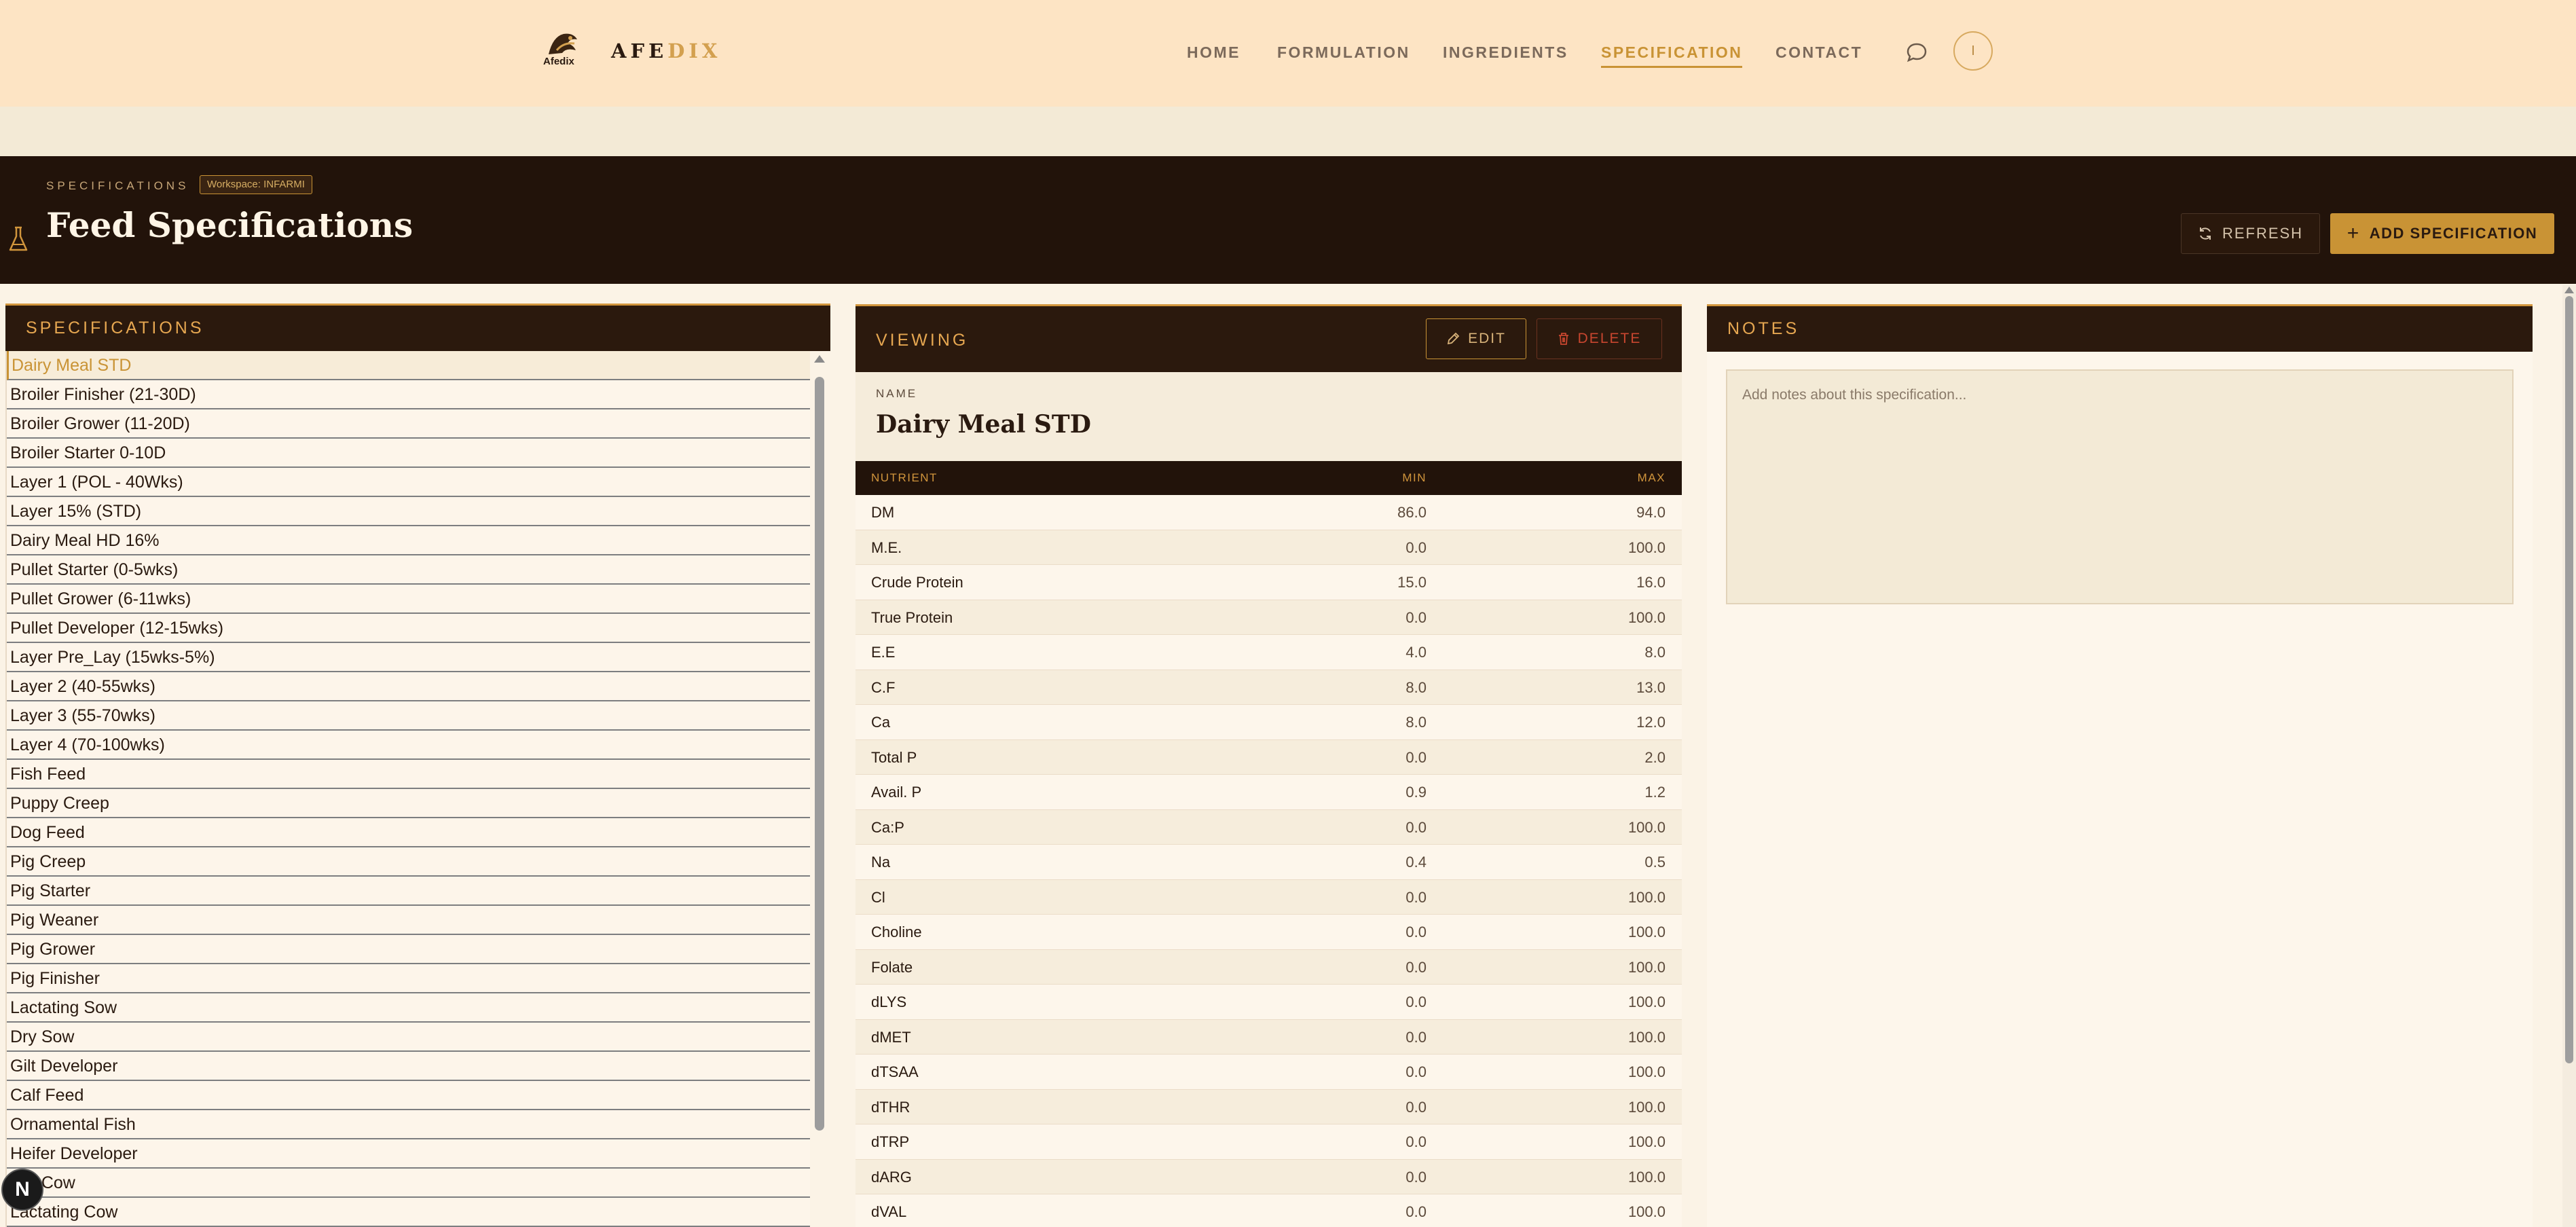 The width and height of the screenshot is (2576, 1227). I want to click on spec-list-item: Pullet Starter (0-5wks), so click(408, 570).